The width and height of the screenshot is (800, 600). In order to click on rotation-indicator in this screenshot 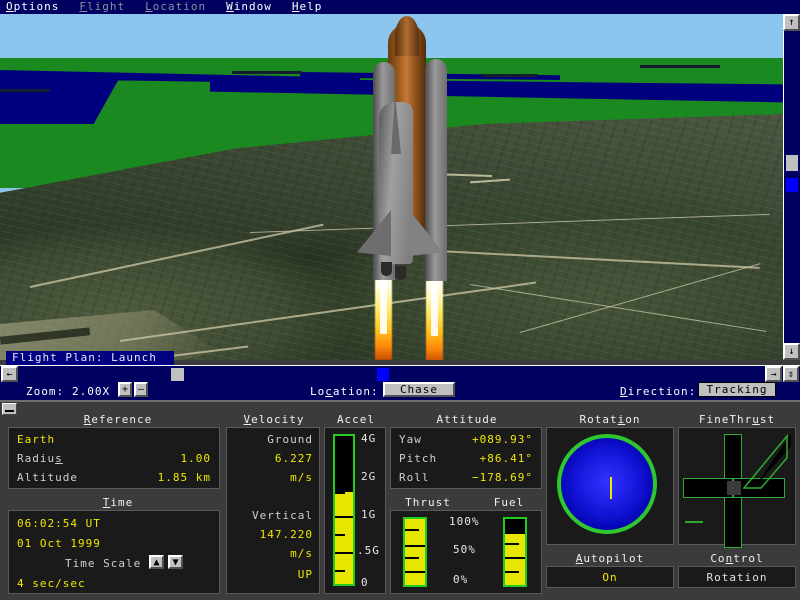, I will do `click(607, 484)`.